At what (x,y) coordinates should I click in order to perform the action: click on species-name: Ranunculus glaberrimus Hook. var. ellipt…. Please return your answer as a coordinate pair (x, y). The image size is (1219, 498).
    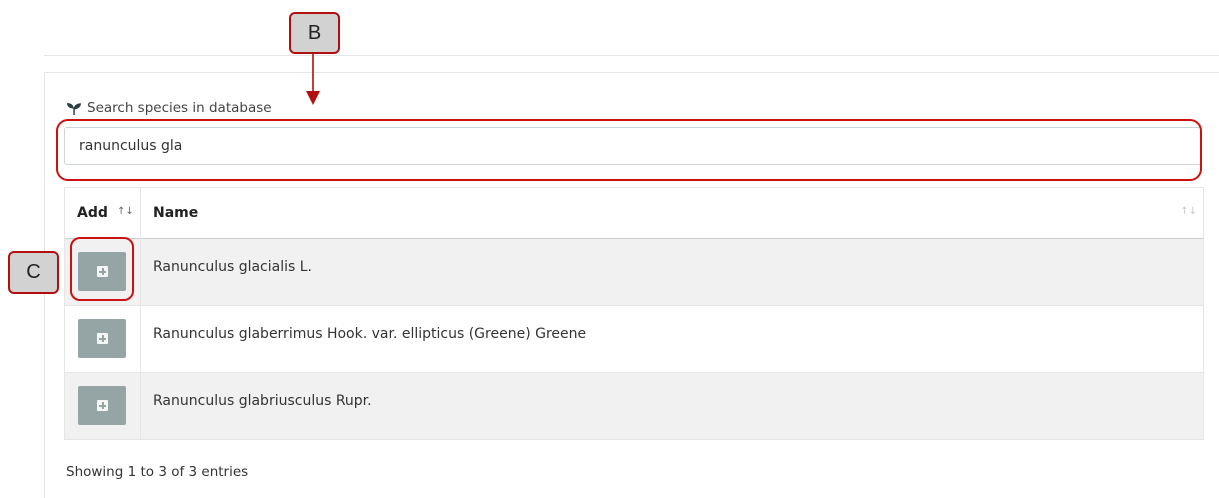
    Looking at the image, I should click on (672, 339).